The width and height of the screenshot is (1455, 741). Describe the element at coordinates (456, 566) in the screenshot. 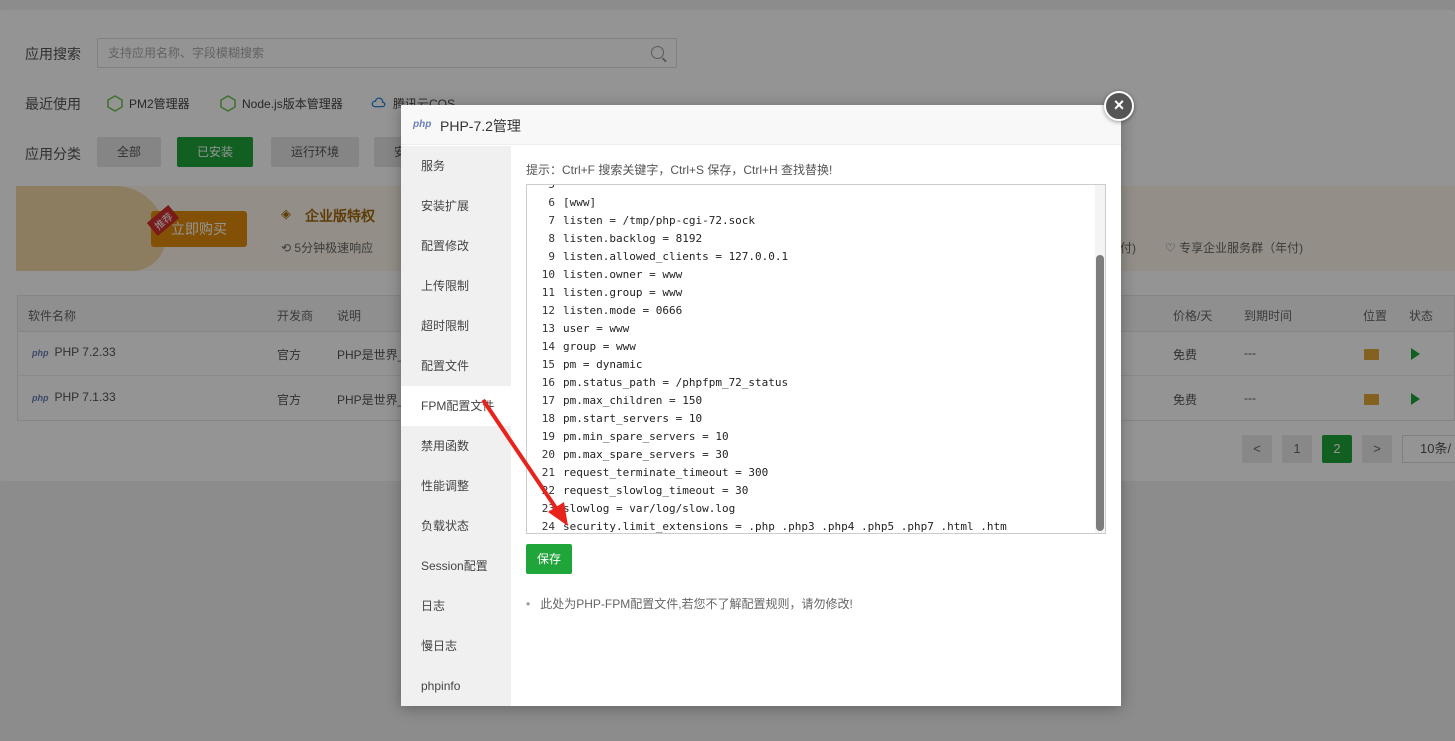

I see `menu-session-config: Session配置` at that location.